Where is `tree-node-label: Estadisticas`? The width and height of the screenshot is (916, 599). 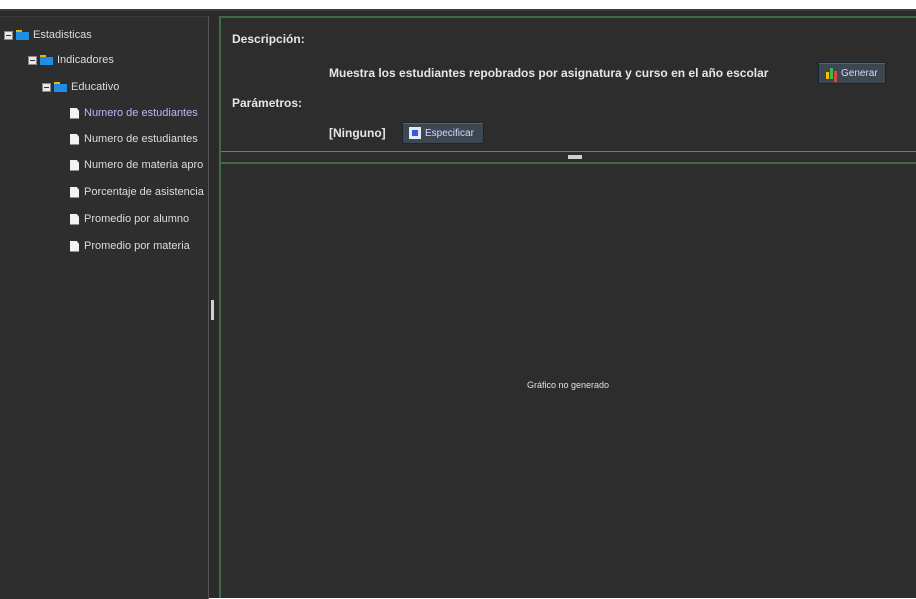 tree-node-label: Estadisticas is located at coordinates (62, 35).